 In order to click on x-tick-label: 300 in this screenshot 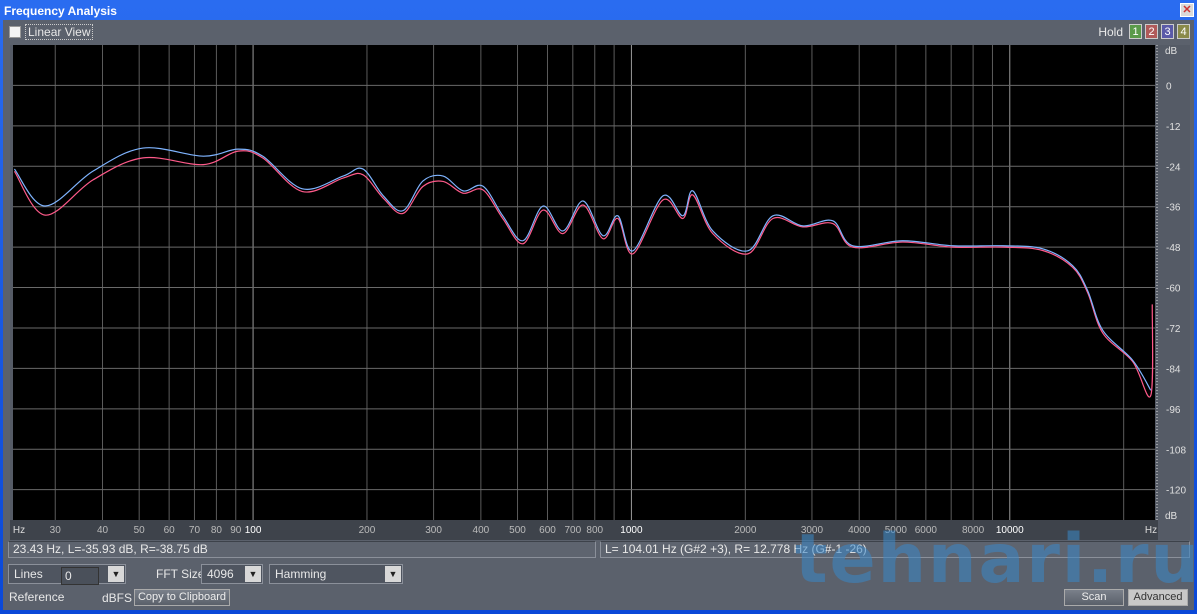, I will do `click(433, 530)`.